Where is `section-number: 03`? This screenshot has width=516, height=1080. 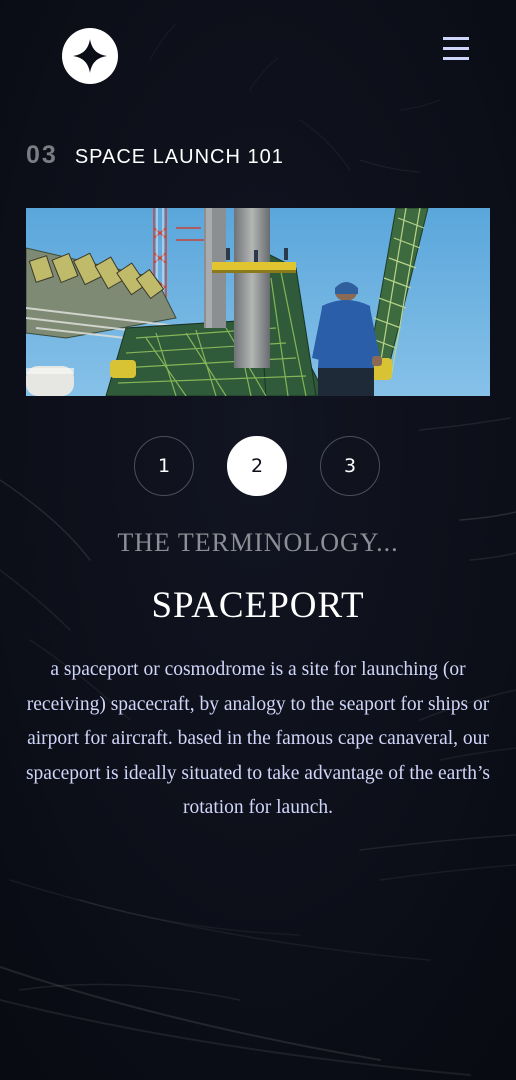 section-number: 03 is located at coordinates (42, 155).